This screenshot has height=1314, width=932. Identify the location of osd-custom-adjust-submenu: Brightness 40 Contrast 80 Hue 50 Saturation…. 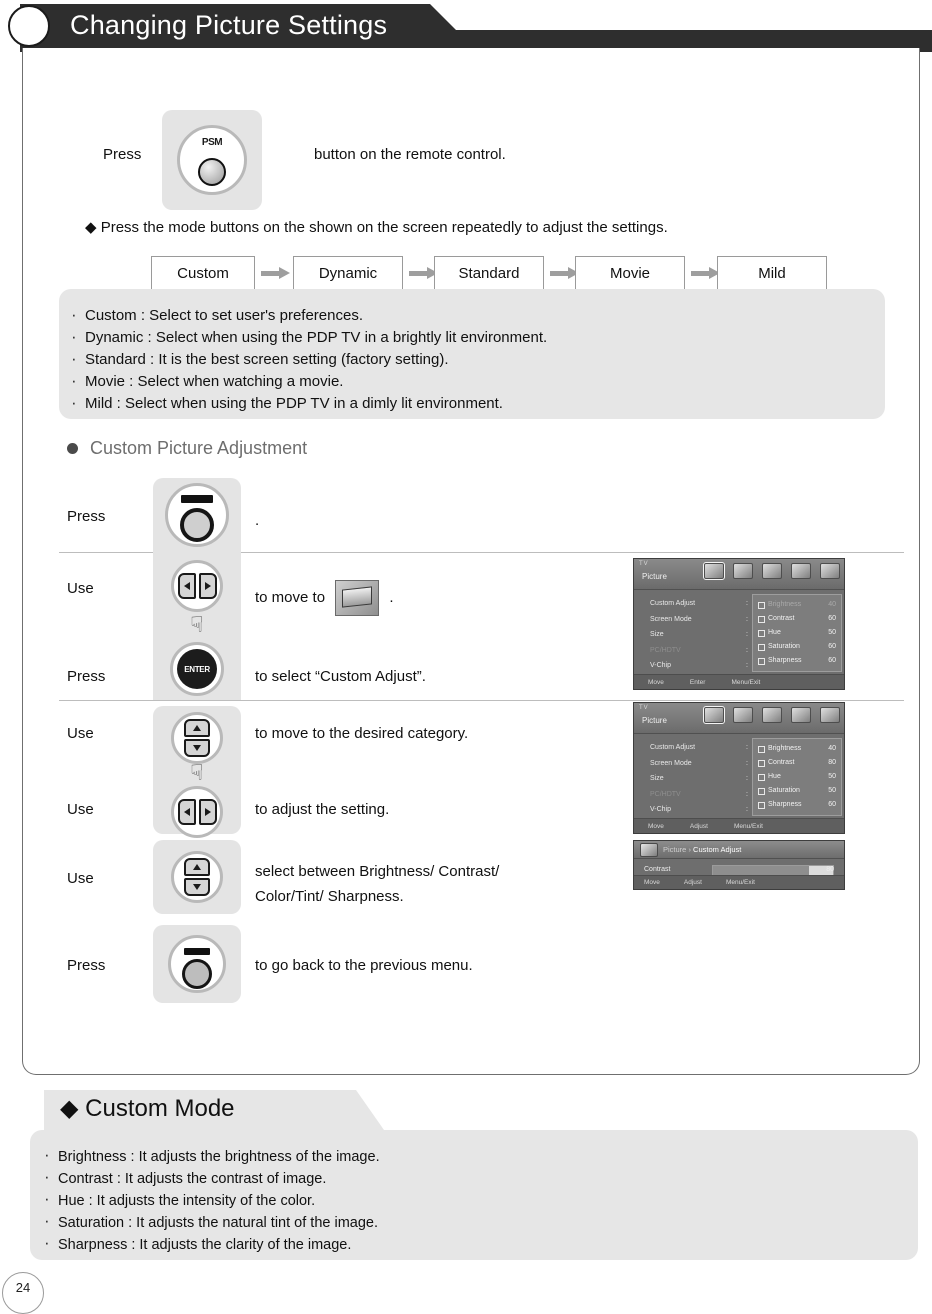
(797, 777).